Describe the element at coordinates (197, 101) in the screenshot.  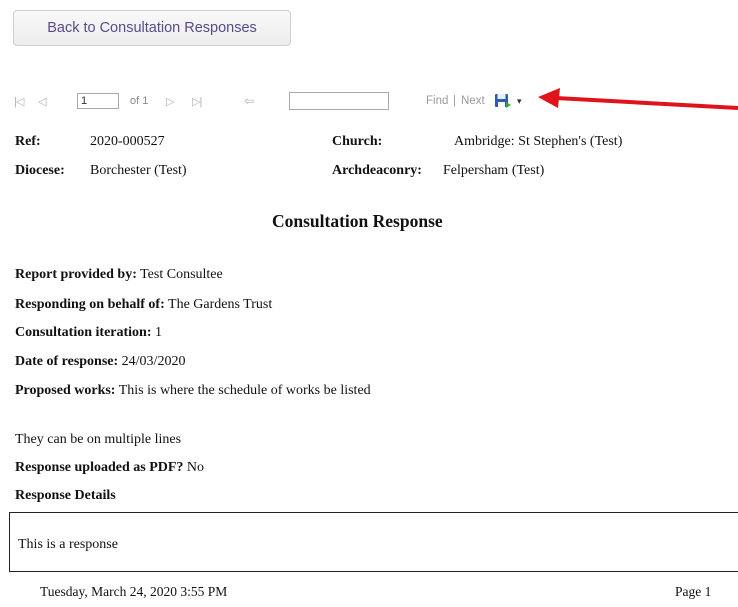
I see `last-page-icon: ▷|` at that location.